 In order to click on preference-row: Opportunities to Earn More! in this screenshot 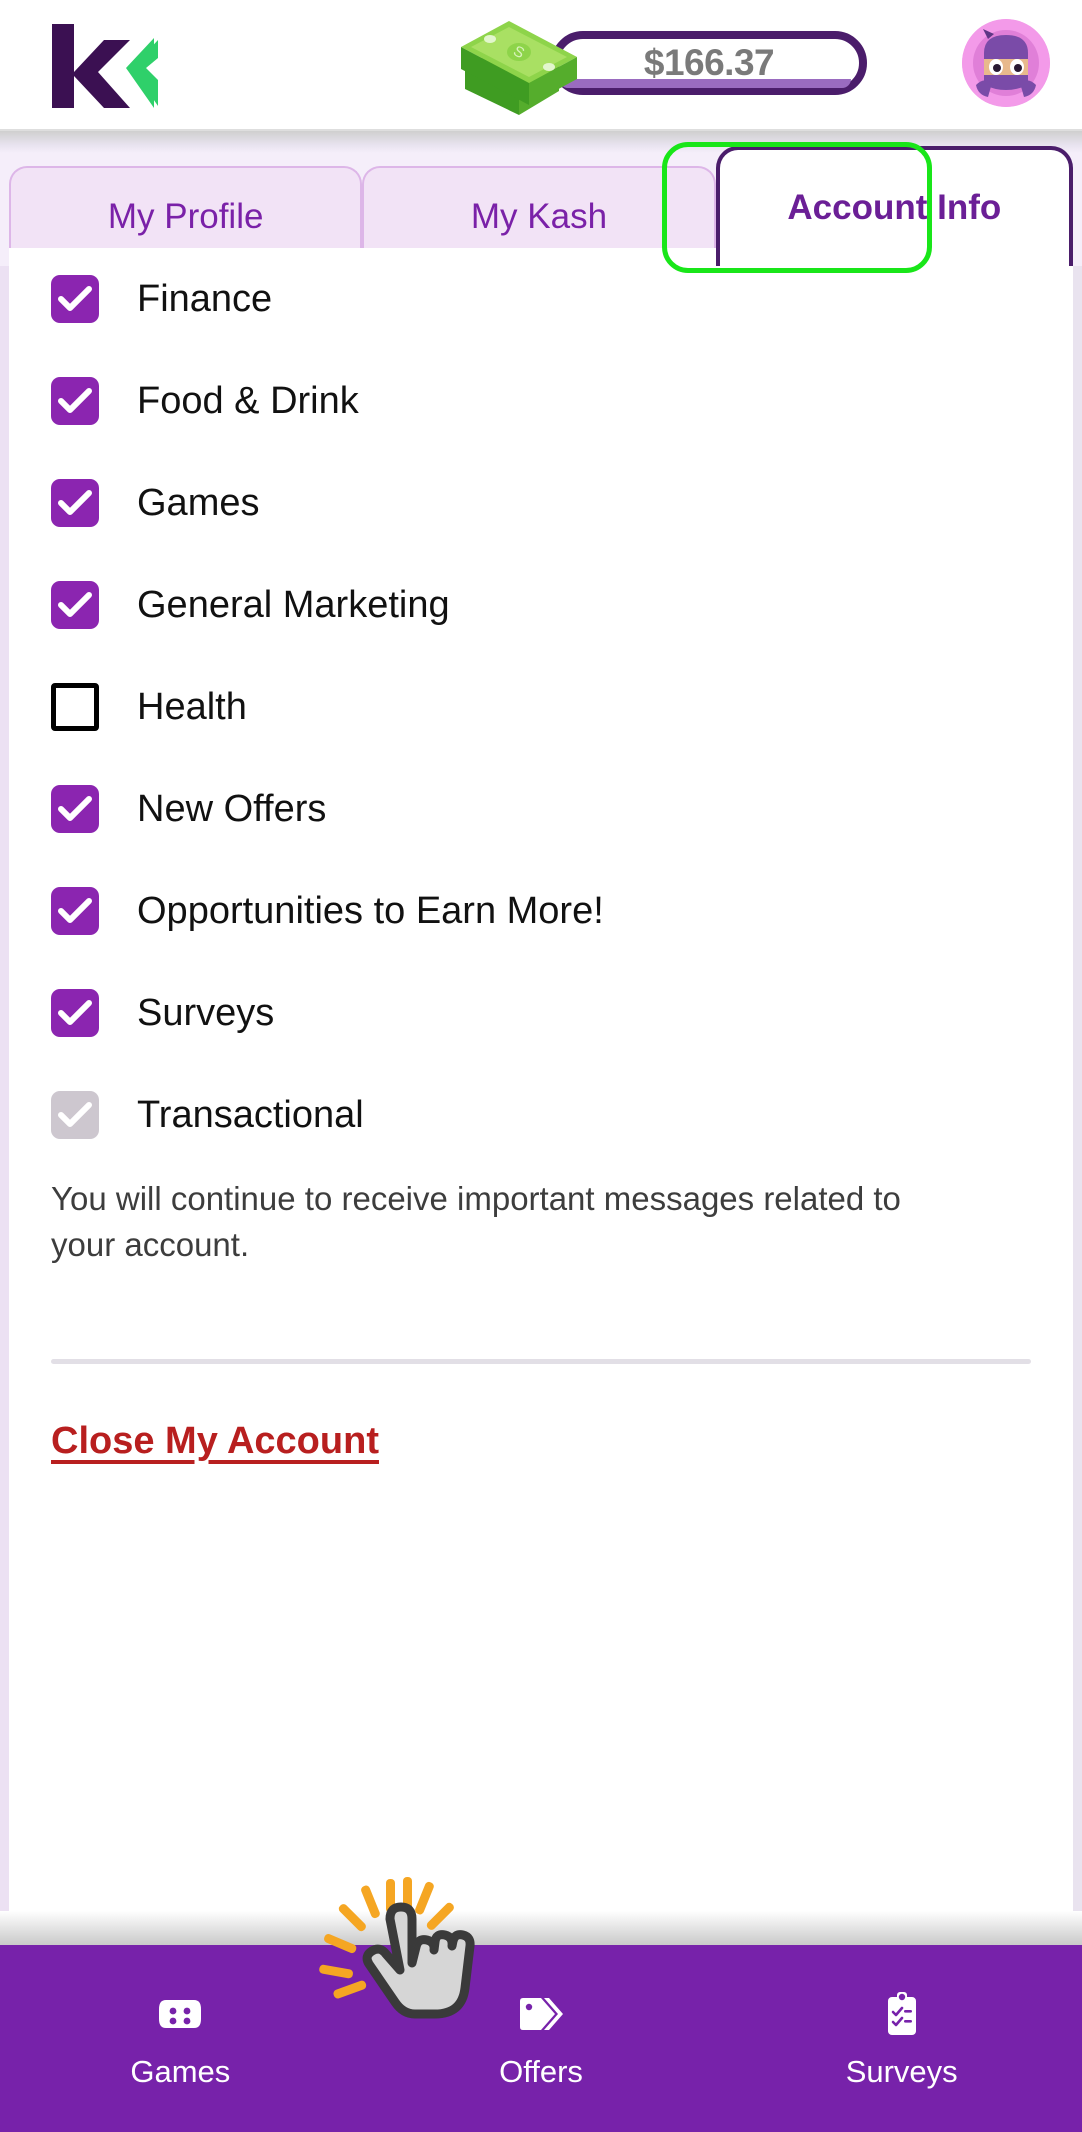, I will do `click(562, 911)`.